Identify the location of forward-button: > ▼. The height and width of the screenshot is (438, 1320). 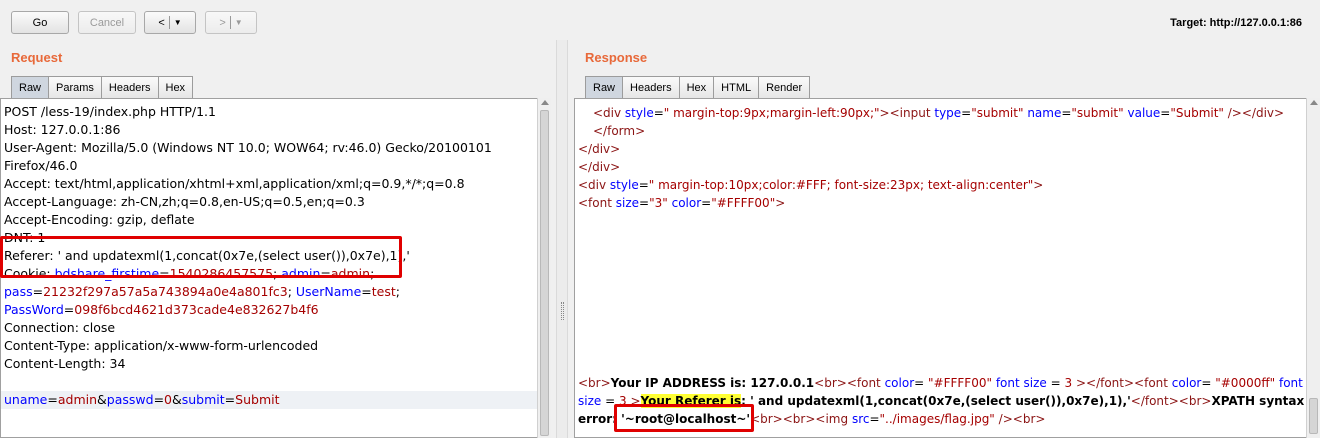
(231, 22).